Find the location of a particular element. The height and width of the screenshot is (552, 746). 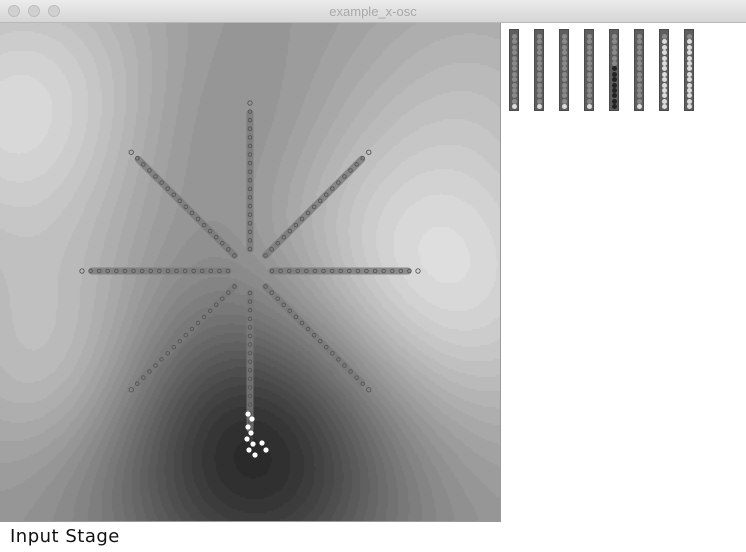

spoke-west is located at coordinates (155, 271).